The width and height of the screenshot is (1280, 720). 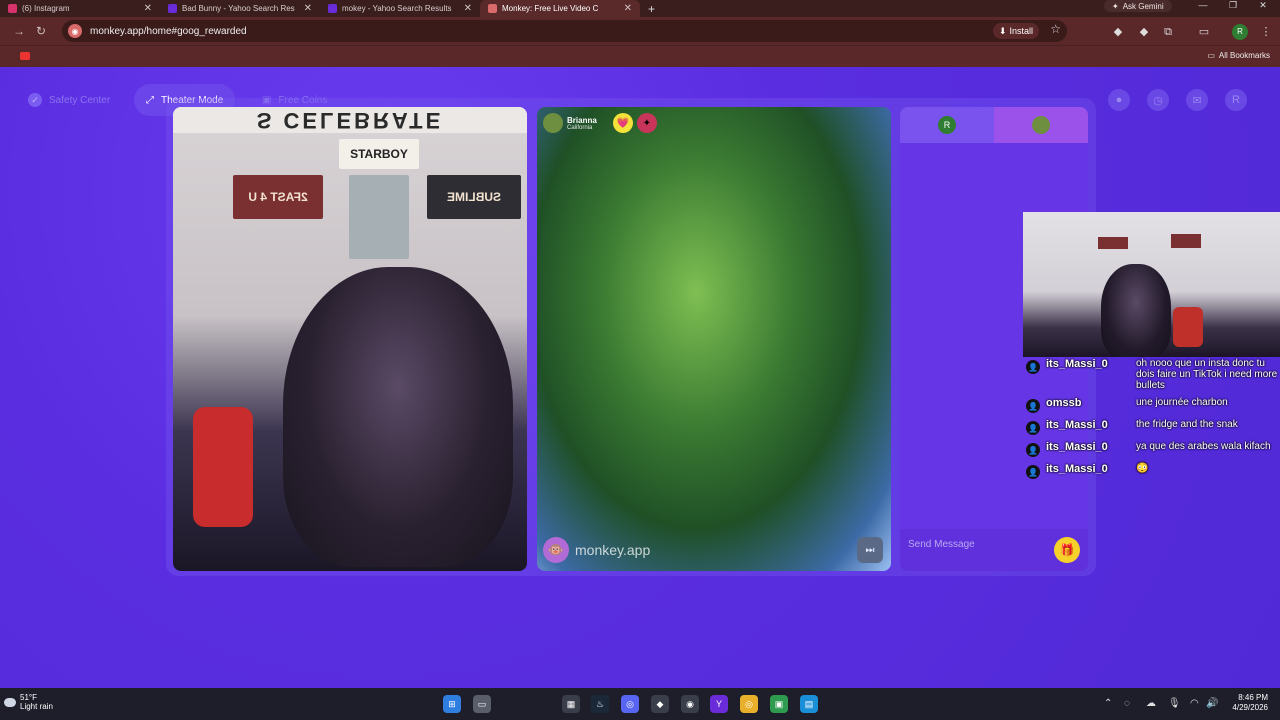 I want to click on gift-icon: 🎁, so click(x=1067, y=550).